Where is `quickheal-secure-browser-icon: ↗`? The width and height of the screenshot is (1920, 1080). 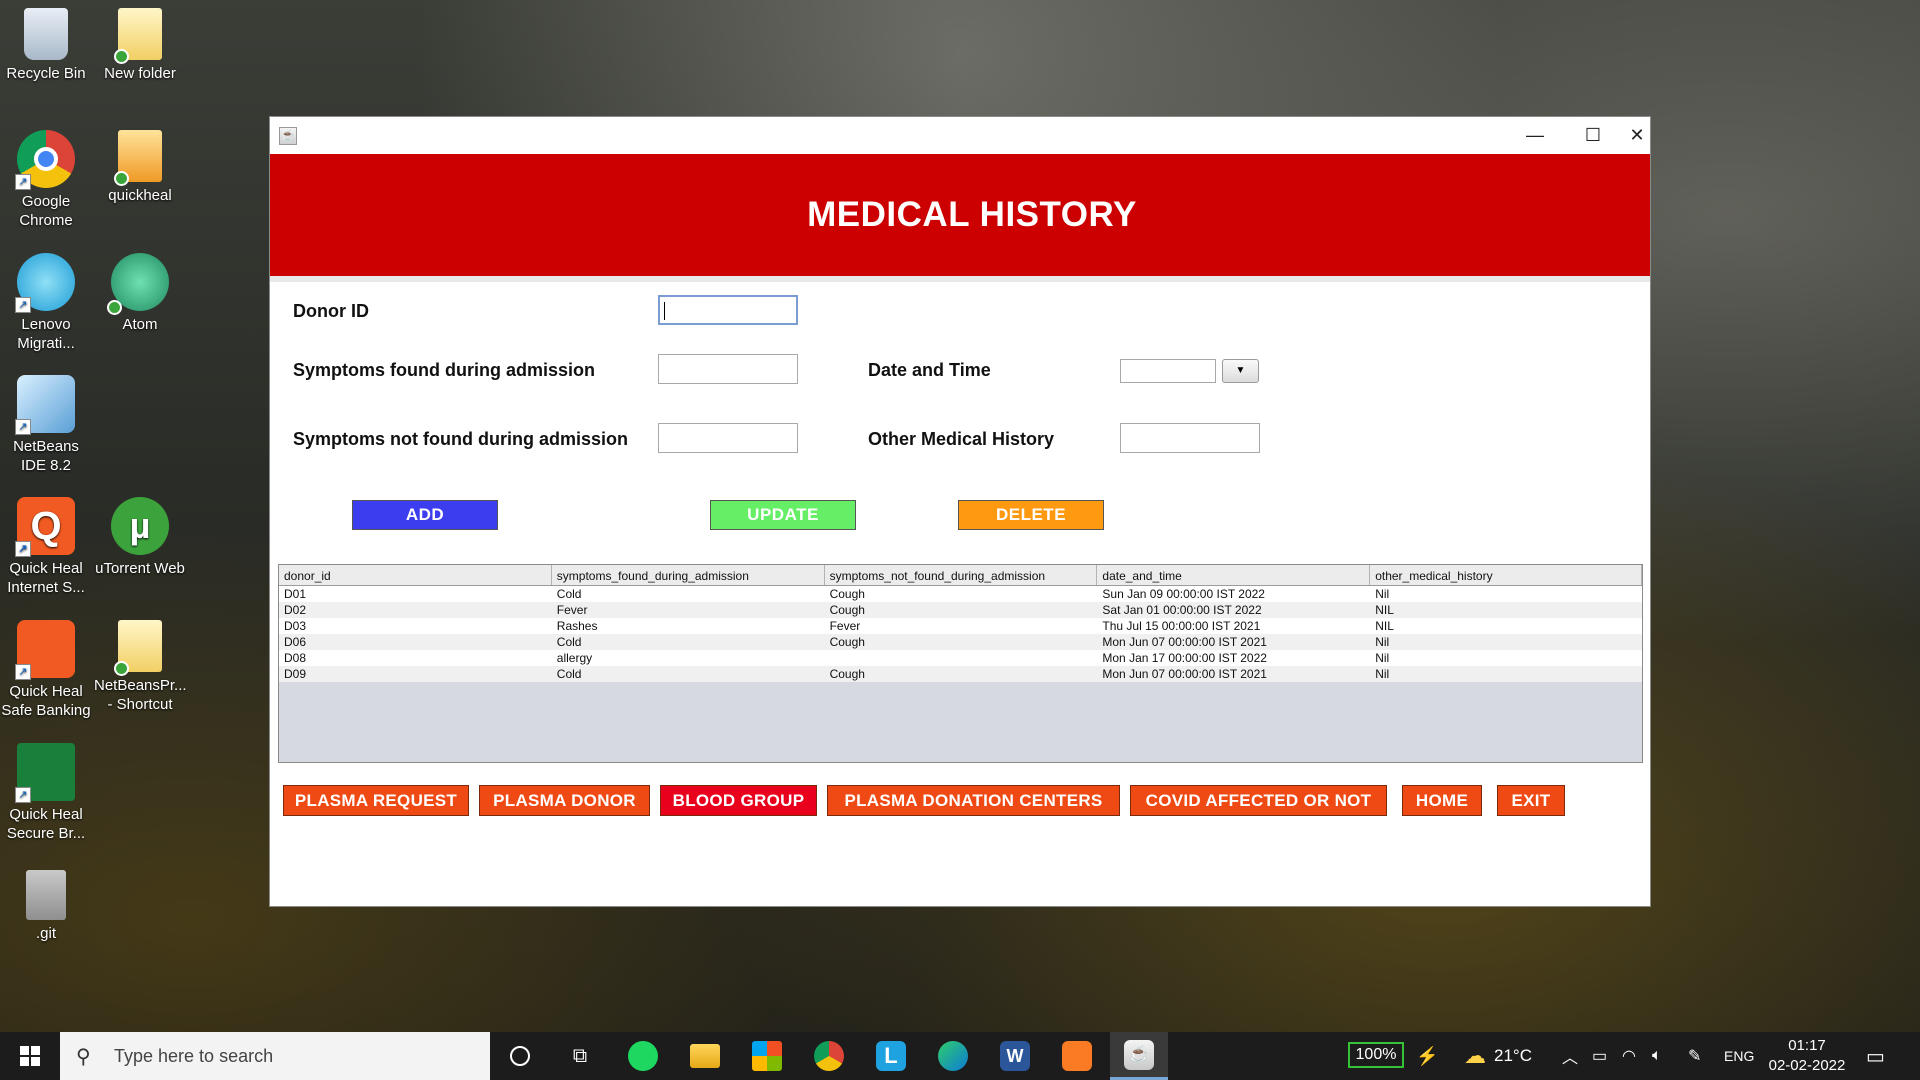
quickheal-secure-browser-icon: ↗ is located at coordinates (45, 773).